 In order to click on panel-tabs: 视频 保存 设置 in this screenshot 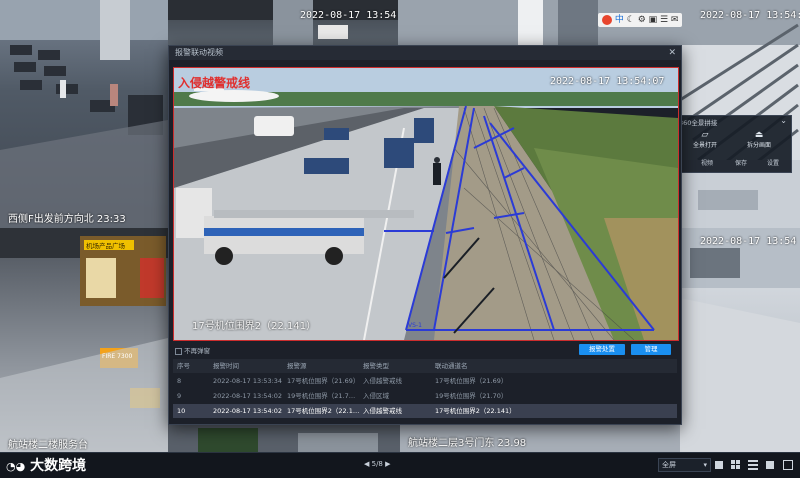, I will do `click(743, 164)`.